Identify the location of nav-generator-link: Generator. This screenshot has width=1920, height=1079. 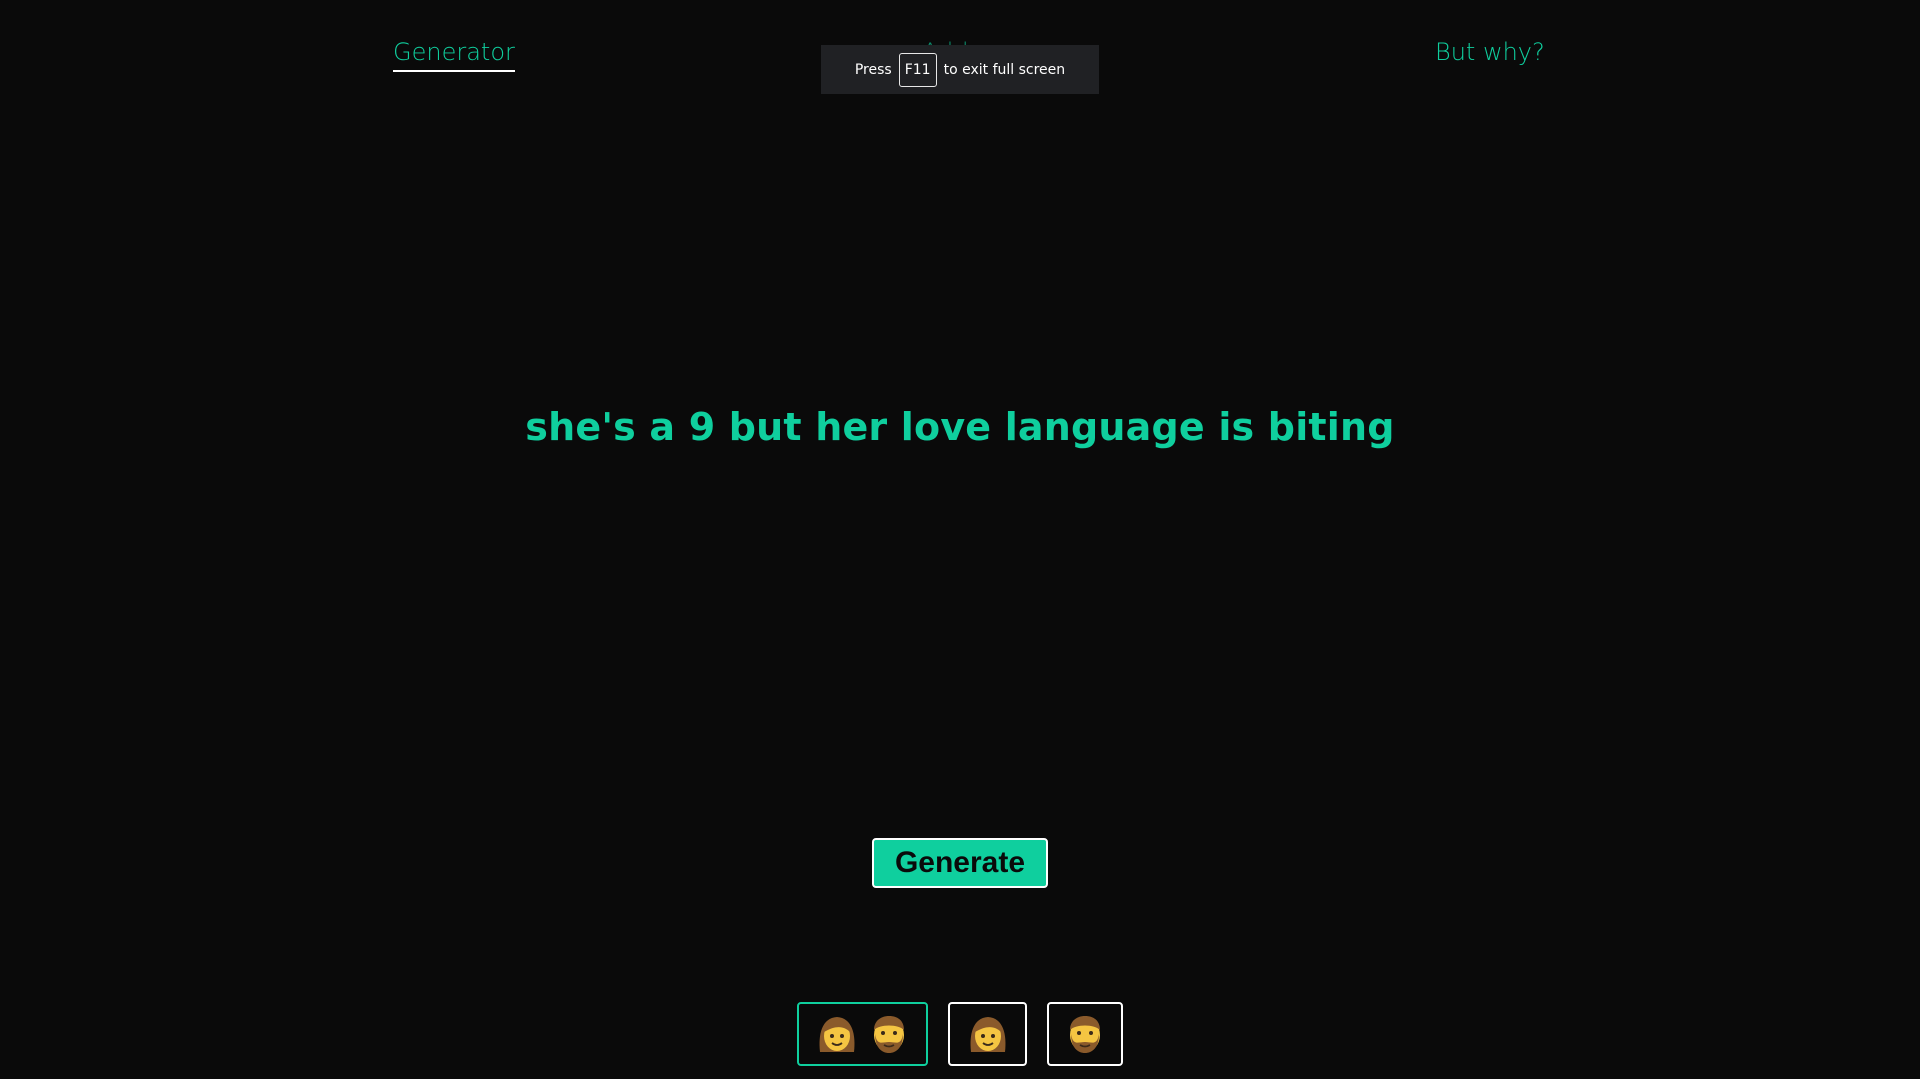
(454, 54).